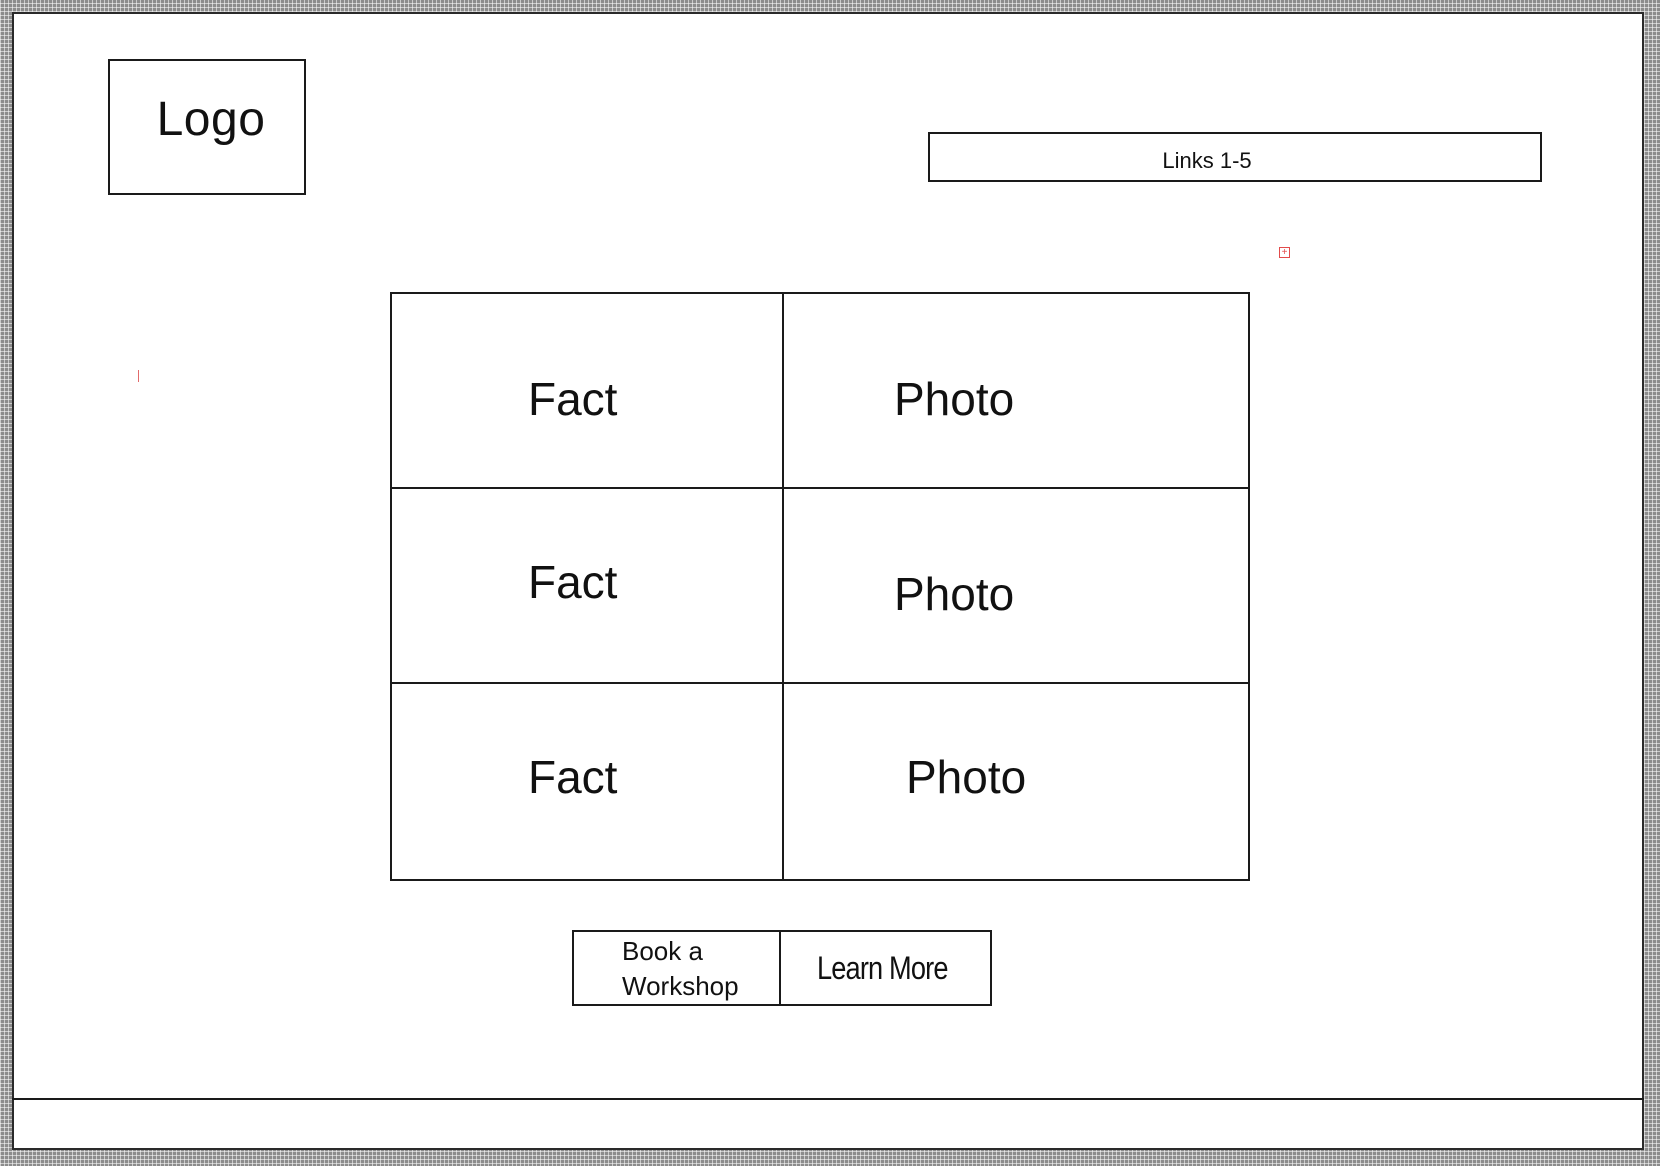  I want to click on book-workshop-label: Book a Workshop, so click(680, 968).